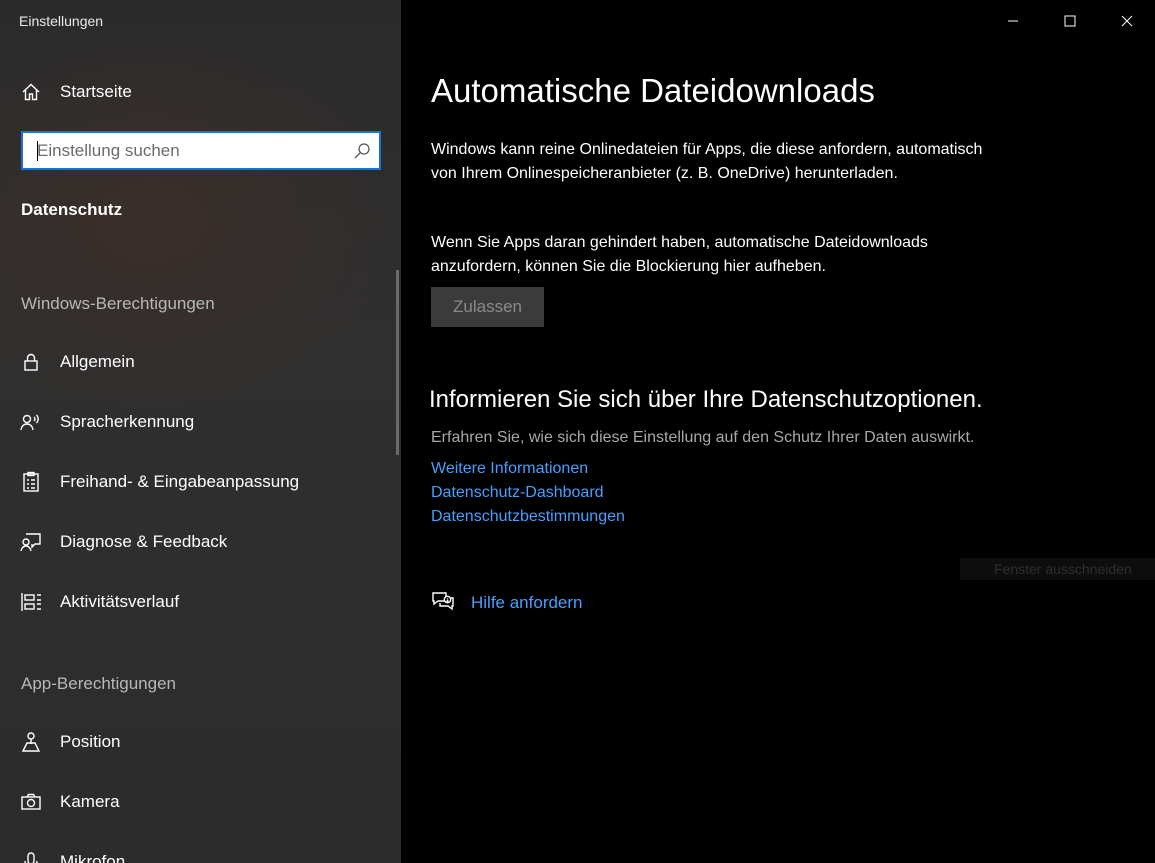 The width and height of the screenshot is (1155, 863). I want to click on sidebar-item-label: Aktivitätsverlauf, so click(120, 601).